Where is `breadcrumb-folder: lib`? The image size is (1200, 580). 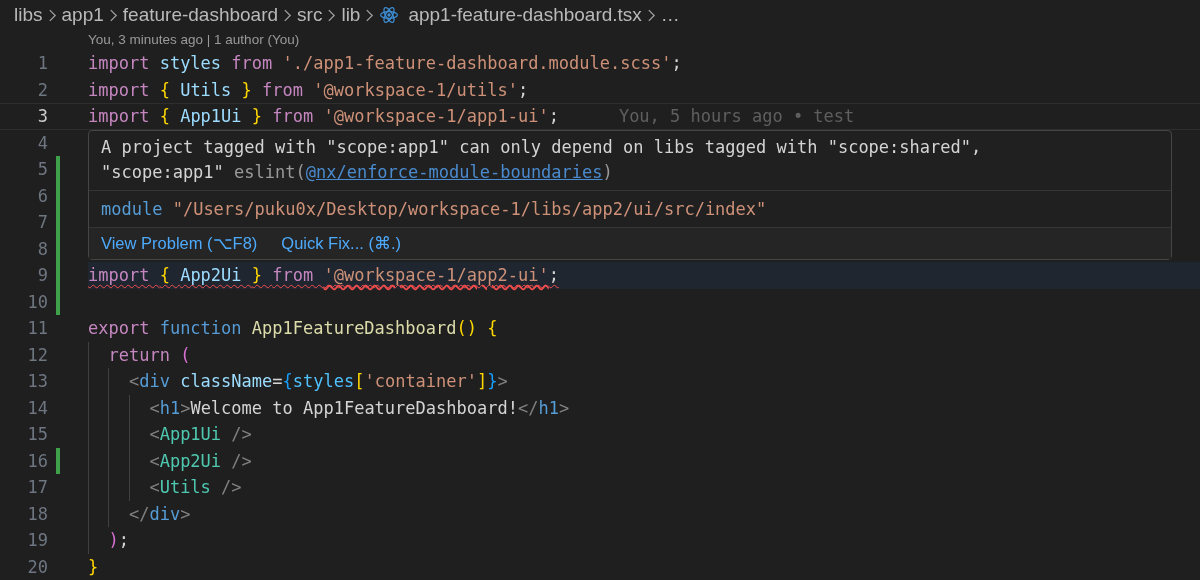 breadcrumb-folder: lib is located at coordinates (351, 15).